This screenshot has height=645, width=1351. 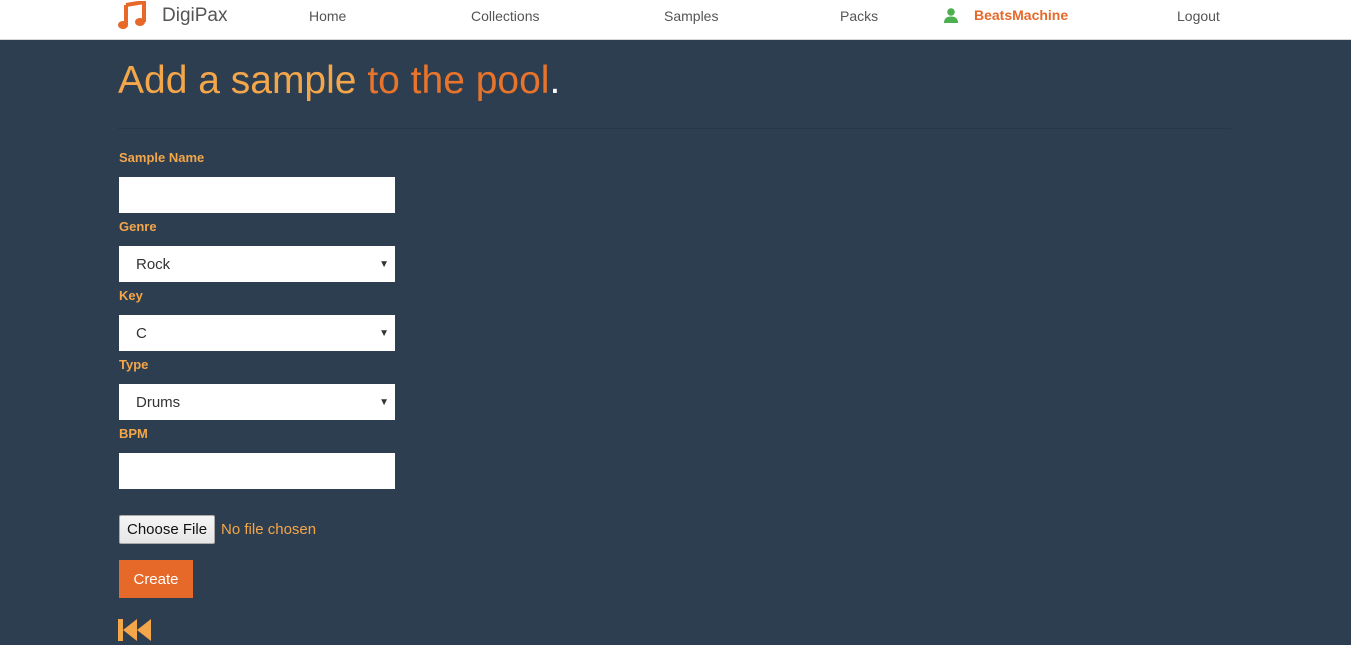 What do you see at coordinates (257, 264) in the screenshot?
I see `genre-select: Rock ▼` at bounding box center [257, 264].